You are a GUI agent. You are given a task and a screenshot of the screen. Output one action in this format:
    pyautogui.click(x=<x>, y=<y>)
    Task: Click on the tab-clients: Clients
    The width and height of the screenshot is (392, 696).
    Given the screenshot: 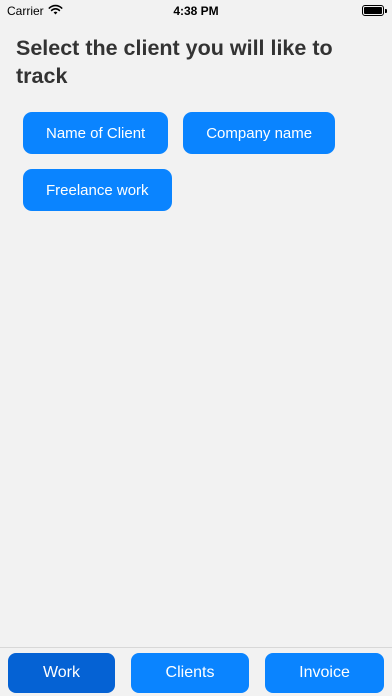 What is the action you would take?
    pyautogui.click(x=190, y=673)
    